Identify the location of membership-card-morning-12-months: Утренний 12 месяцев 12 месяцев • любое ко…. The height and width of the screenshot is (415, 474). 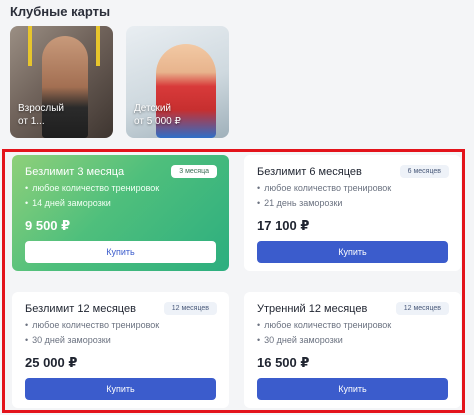
(352, 350).